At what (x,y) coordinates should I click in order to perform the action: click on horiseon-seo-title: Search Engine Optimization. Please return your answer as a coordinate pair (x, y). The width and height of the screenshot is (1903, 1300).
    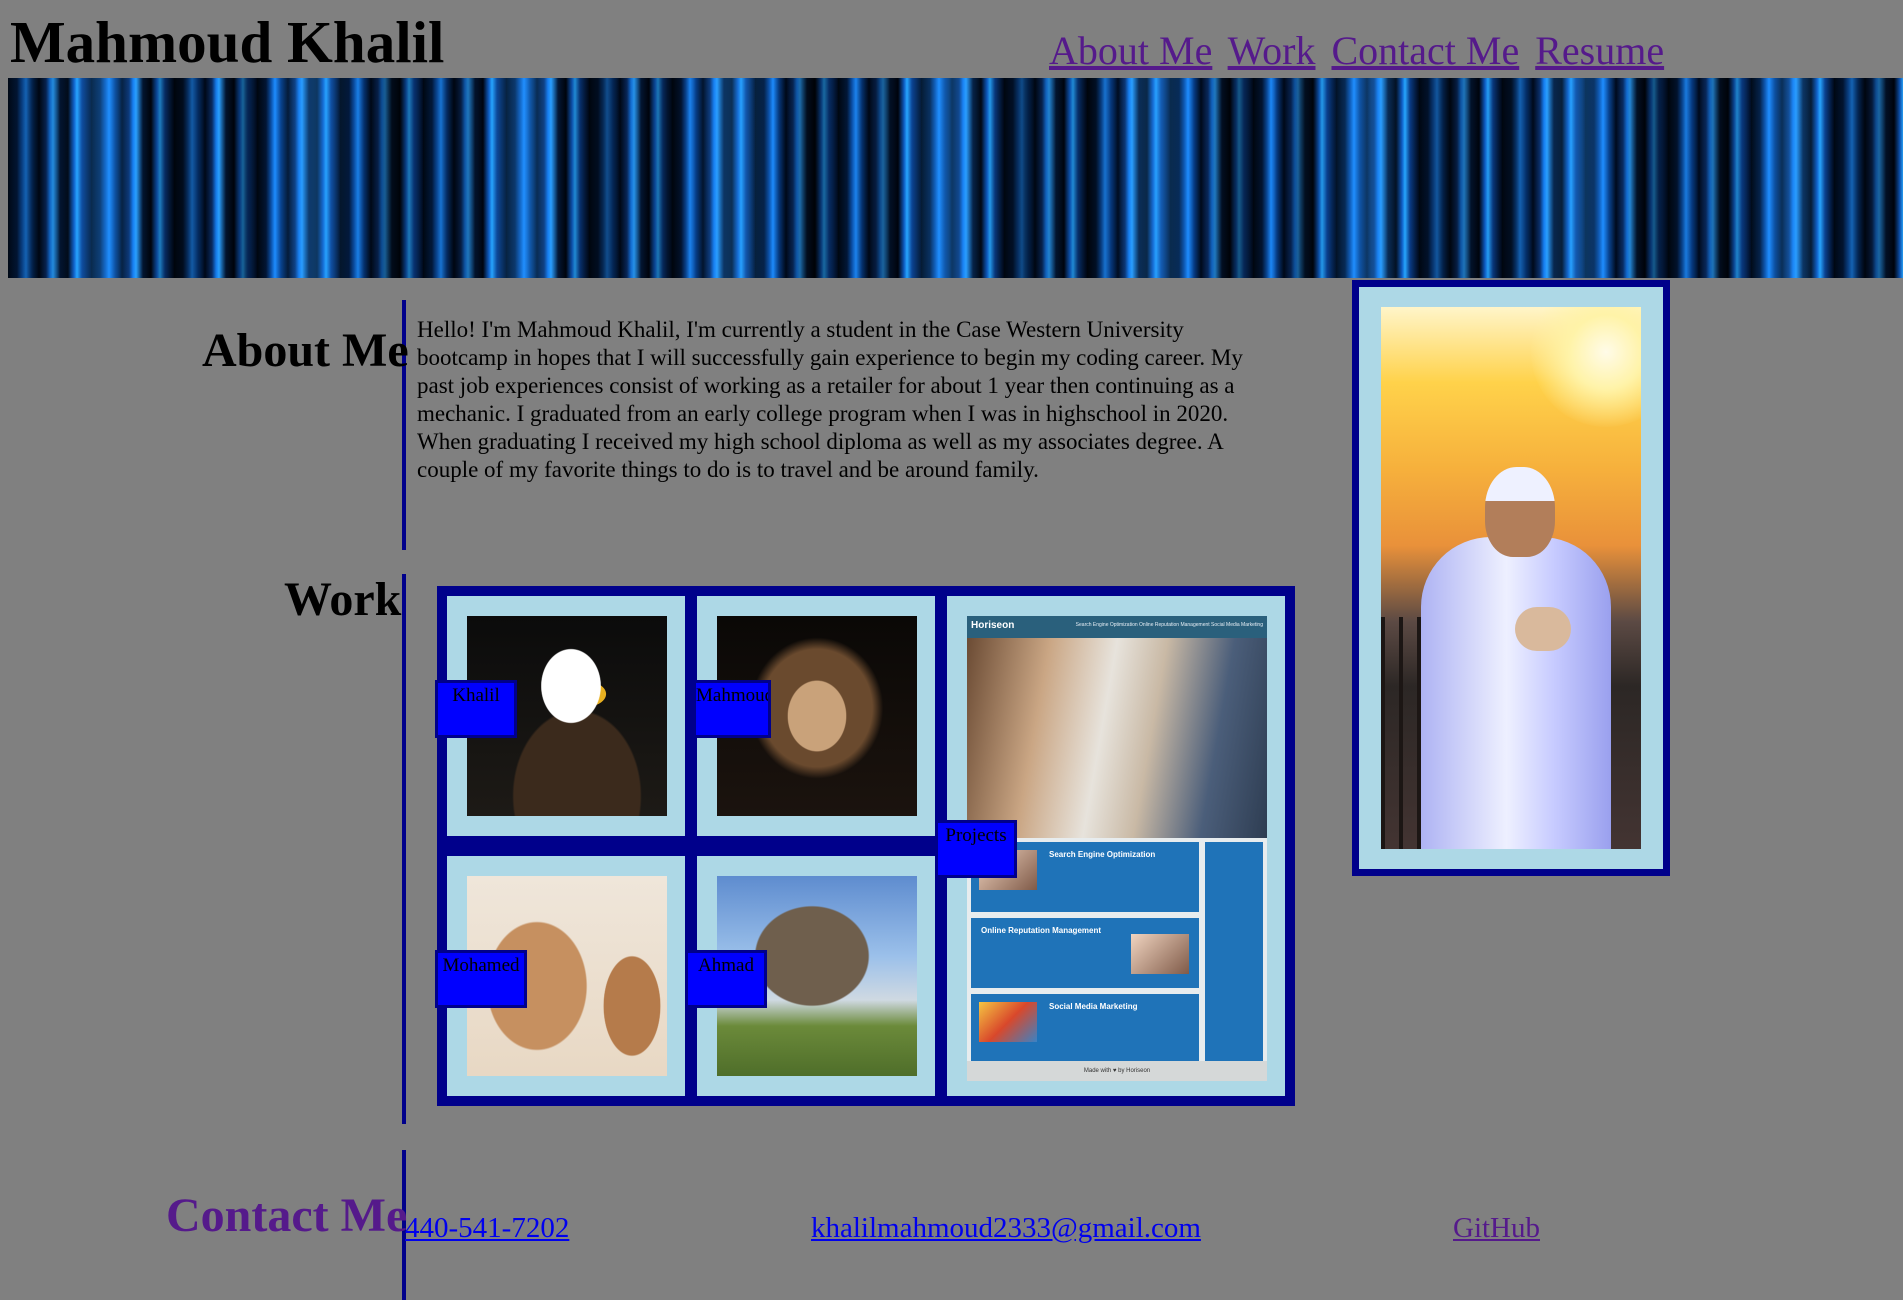
    Looking at the image, I should click on (1102, 854).